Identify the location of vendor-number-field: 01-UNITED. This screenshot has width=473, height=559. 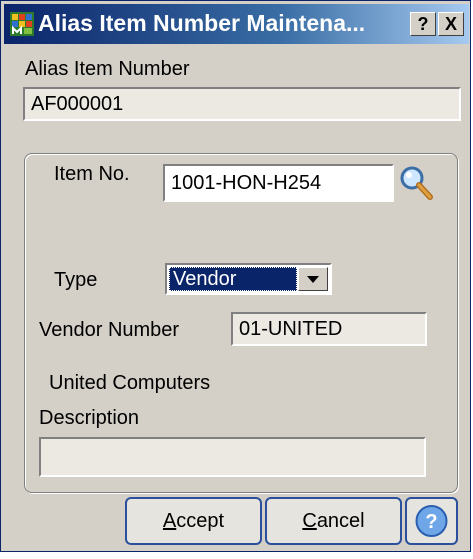
(329, 329).